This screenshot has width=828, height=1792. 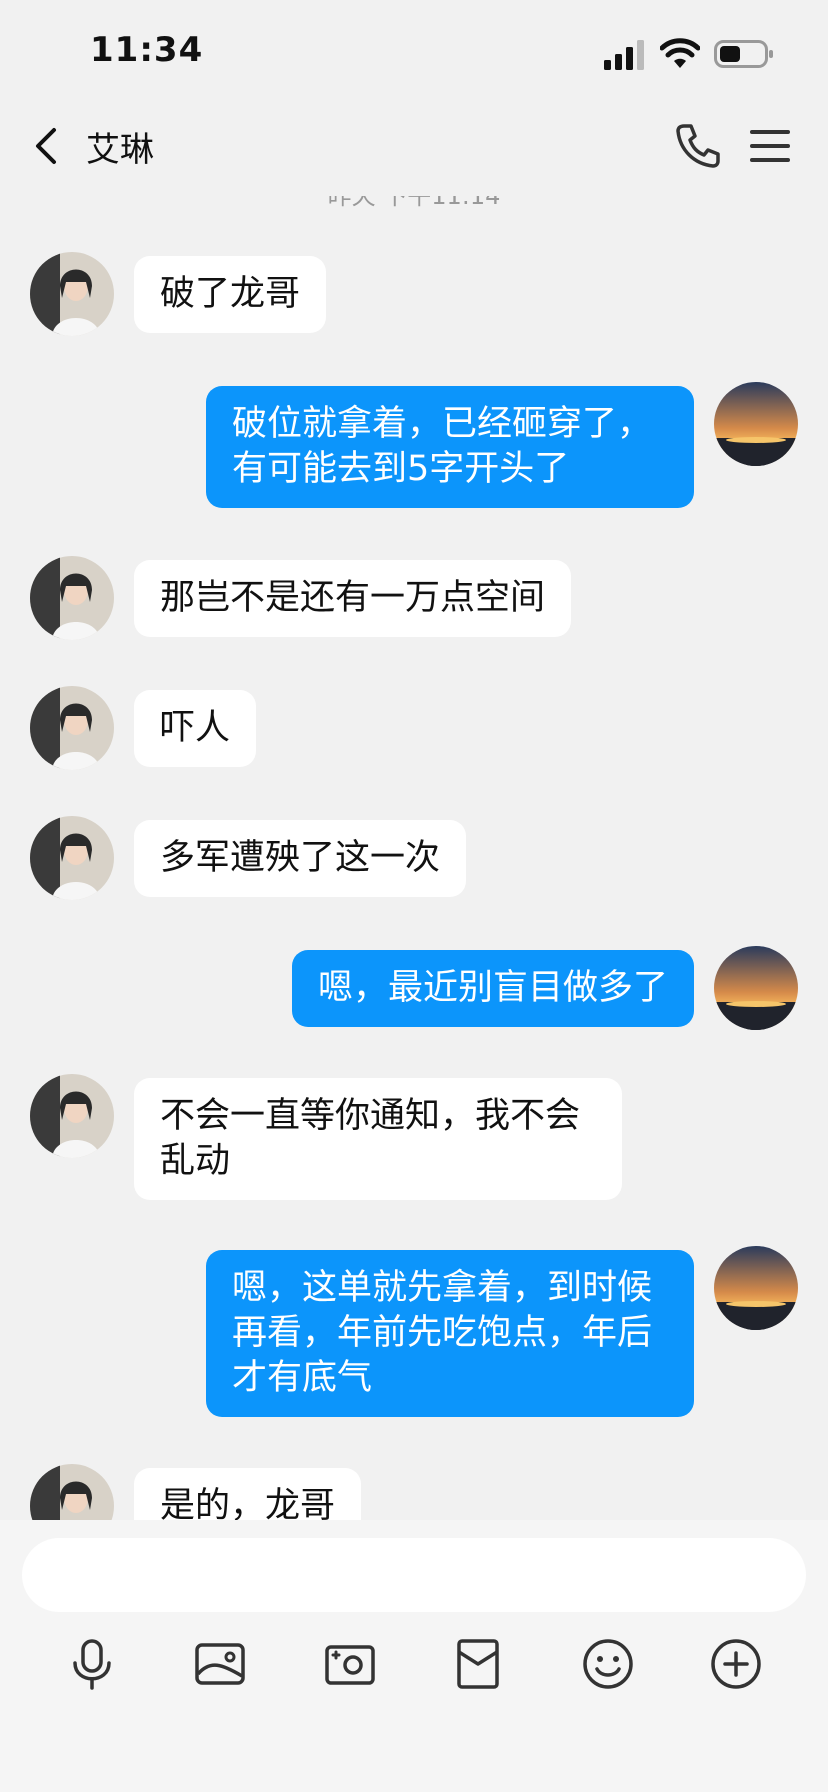 What do you see at coordinates (414, 146) in the screenshot?
I see `chat-header: 艾琳` at bounding box center [414, 146].